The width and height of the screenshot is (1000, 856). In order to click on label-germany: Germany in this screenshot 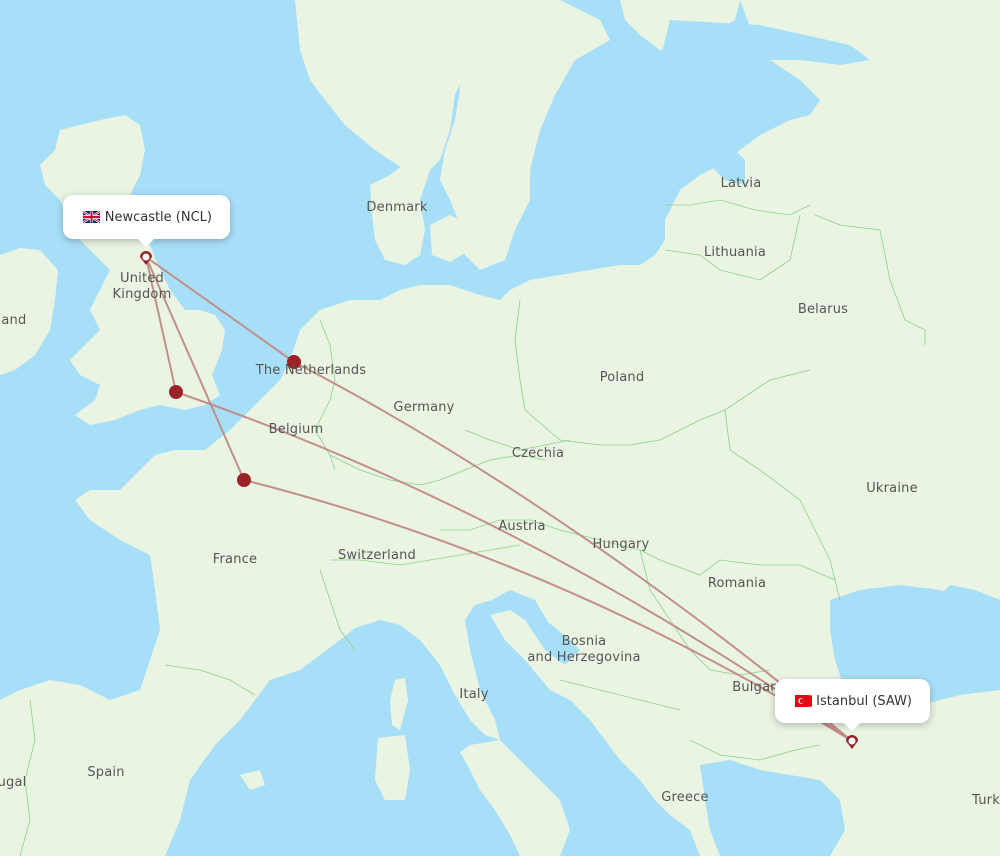, I will do `click(424, 407)`.